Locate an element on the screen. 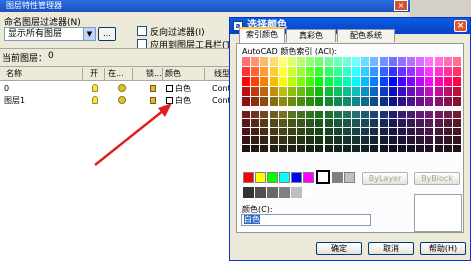 This screenshot has width=471, height=261. ok-button: 确定 is located at coordinates (339, 248).